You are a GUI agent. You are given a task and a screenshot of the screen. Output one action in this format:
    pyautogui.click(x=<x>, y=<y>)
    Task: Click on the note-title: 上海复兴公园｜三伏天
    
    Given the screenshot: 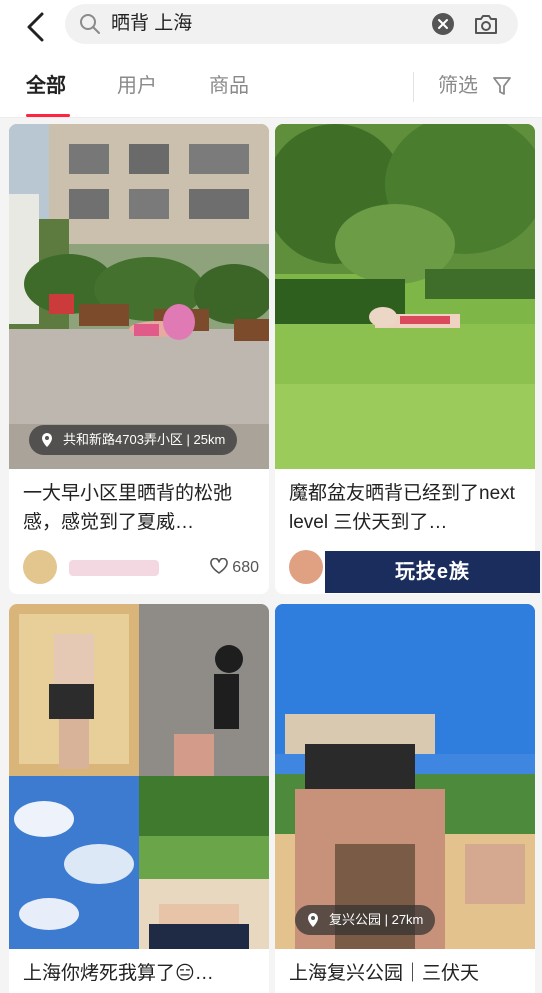 What is the action you would take?
    pyautogui.click(x=407, y=973)
    